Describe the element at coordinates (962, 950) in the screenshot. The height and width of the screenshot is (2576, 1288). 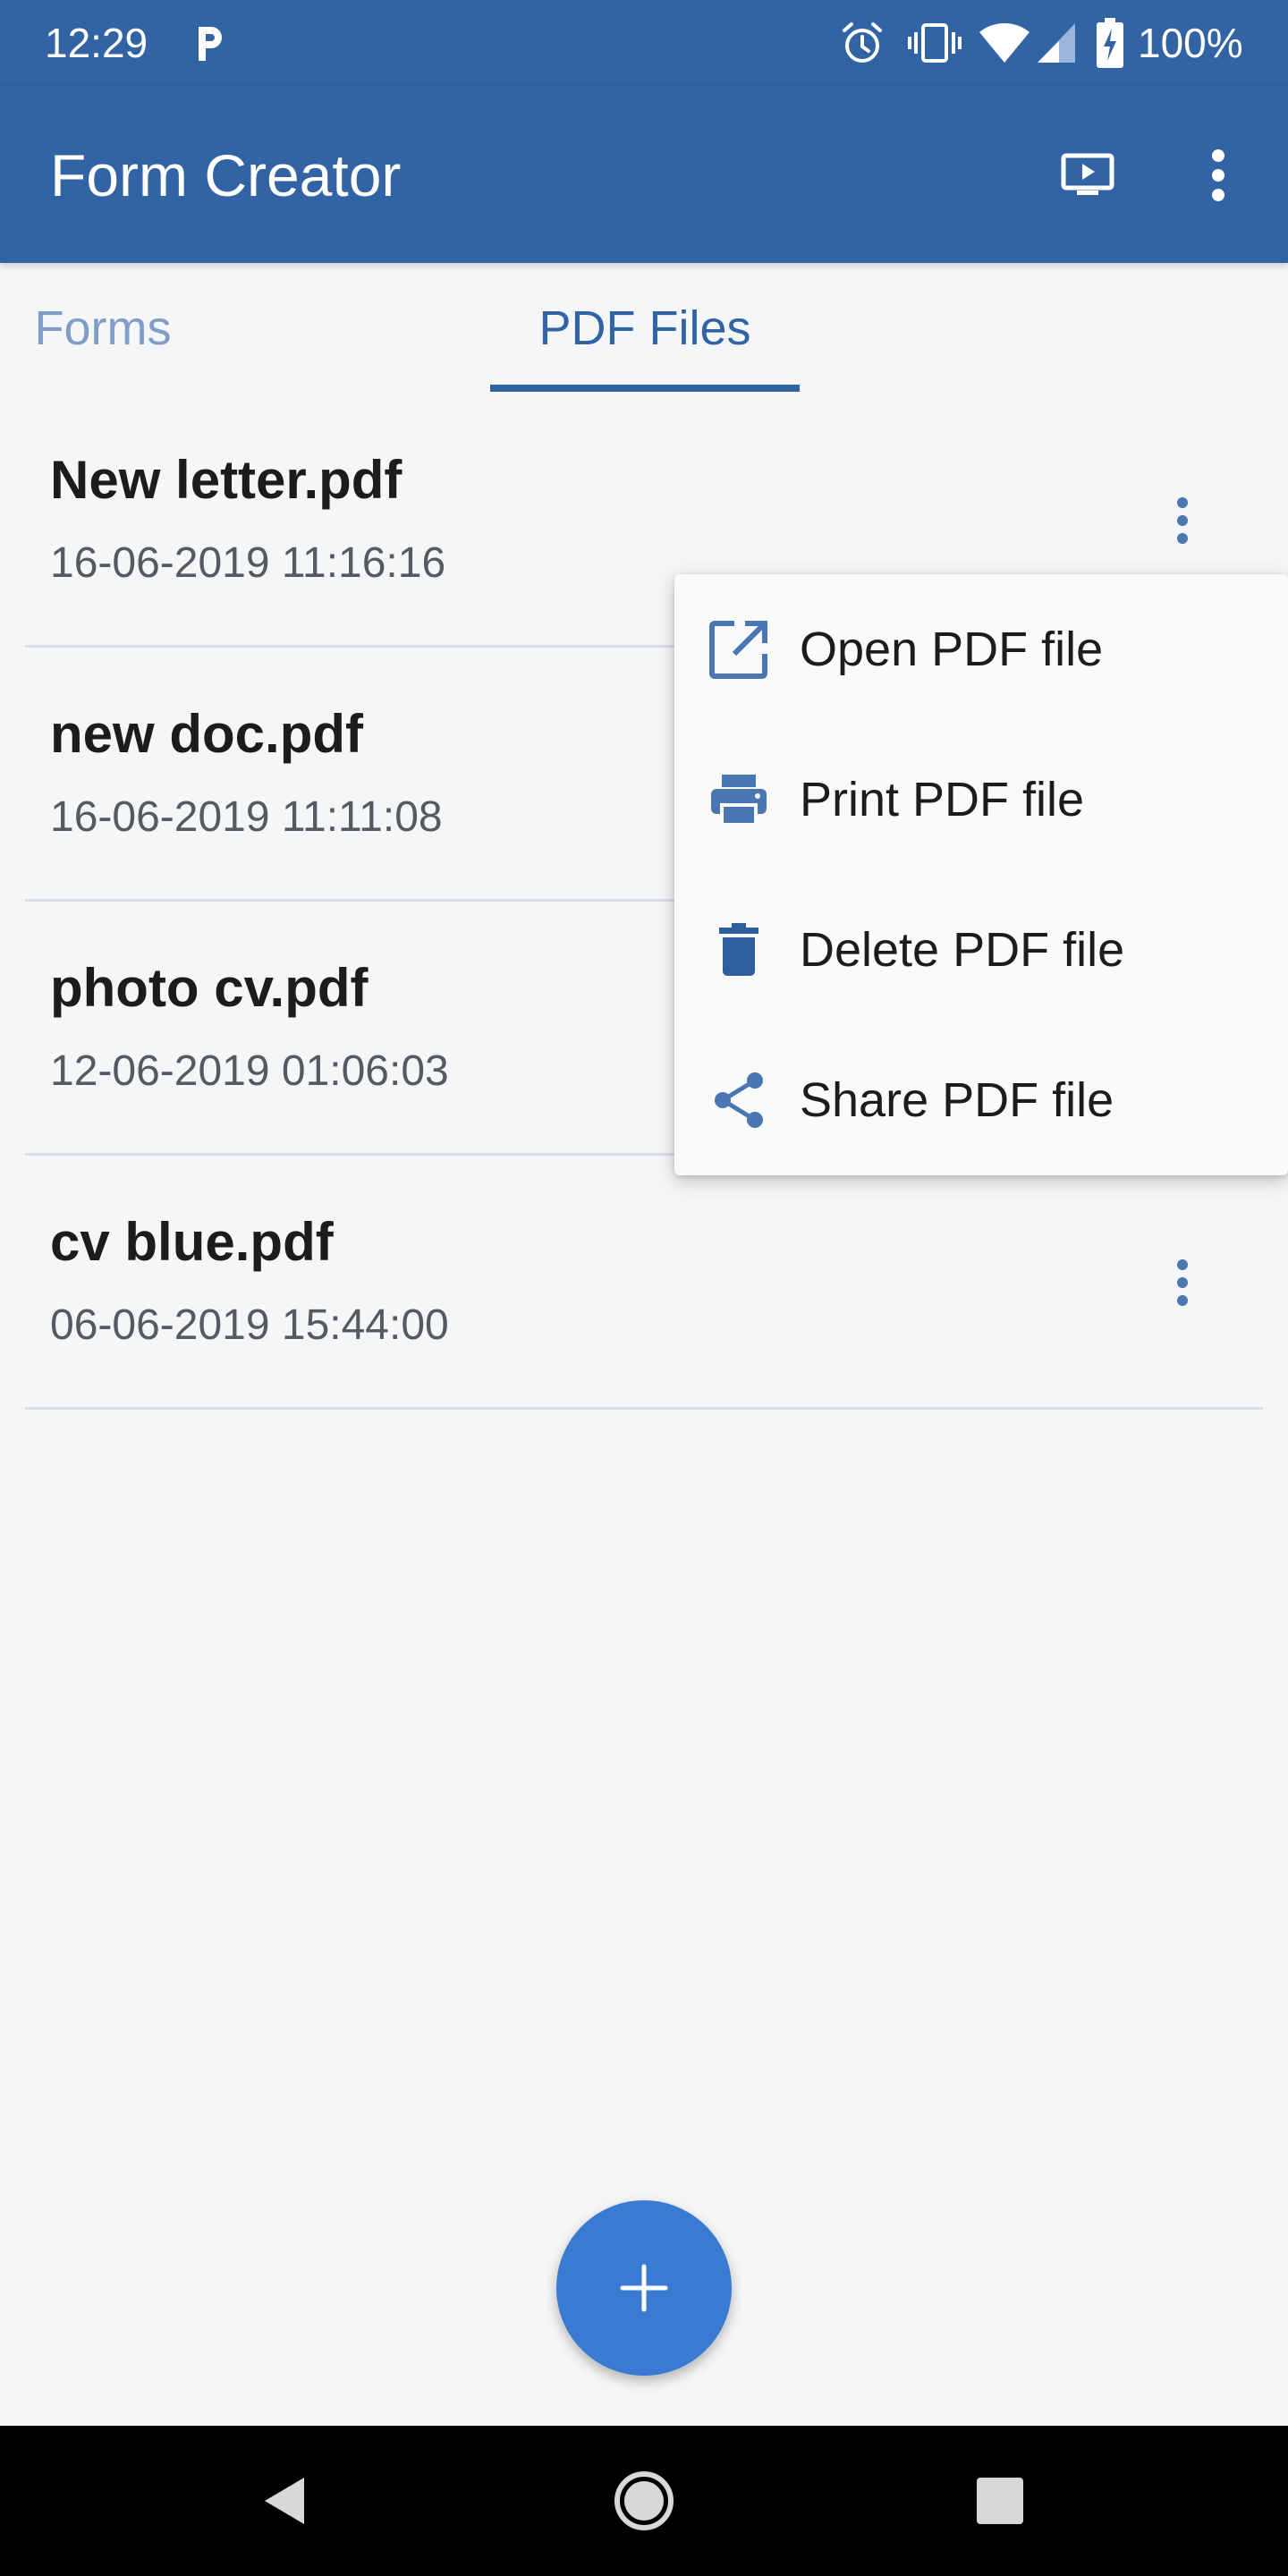
I see `menu-label-delete: Delete PDF file` at that location.